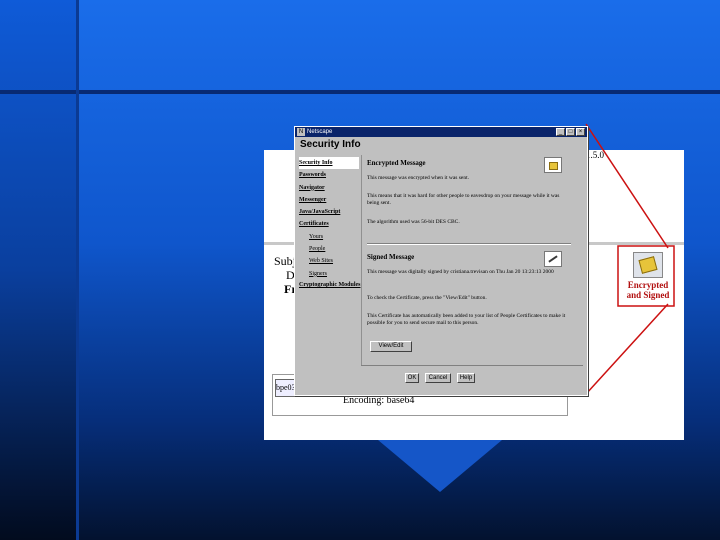 This screenshot has width=720, height=540. I want to click on nav-item-cryptographic-modules: Cryptographic Modules, so click(330, 284).